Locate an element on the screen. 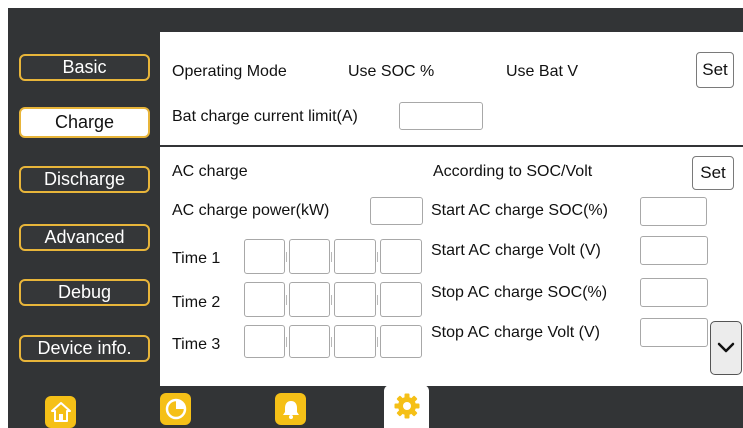 This screenshot has width=743, height=428. operating-mode-label: Operating Mode is located at coordinates (229, 71).